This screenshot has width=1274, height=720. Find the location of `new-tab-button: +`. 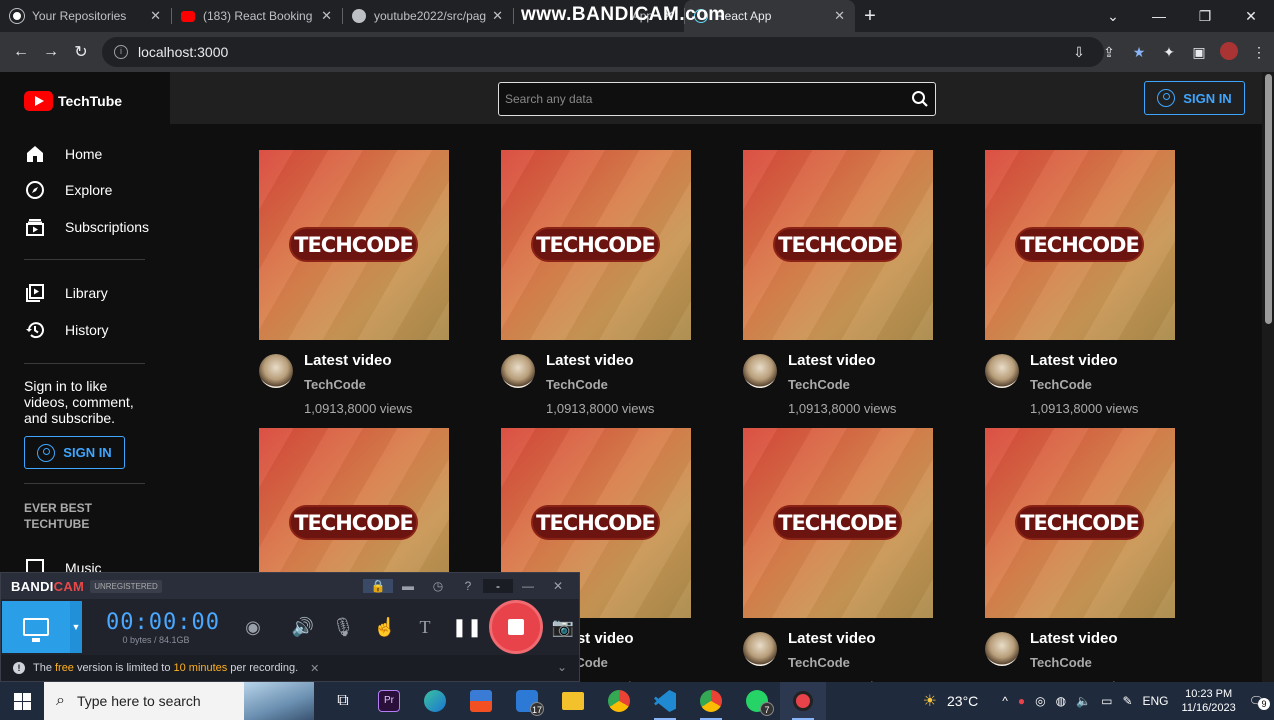

new-tab-button: + is located at coordinates (870, 16).